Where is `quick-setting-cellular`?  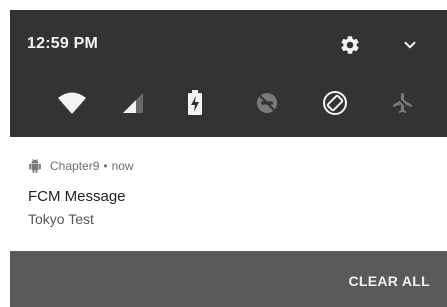 quick-setting-cellular is located at coordinates (133, 103).